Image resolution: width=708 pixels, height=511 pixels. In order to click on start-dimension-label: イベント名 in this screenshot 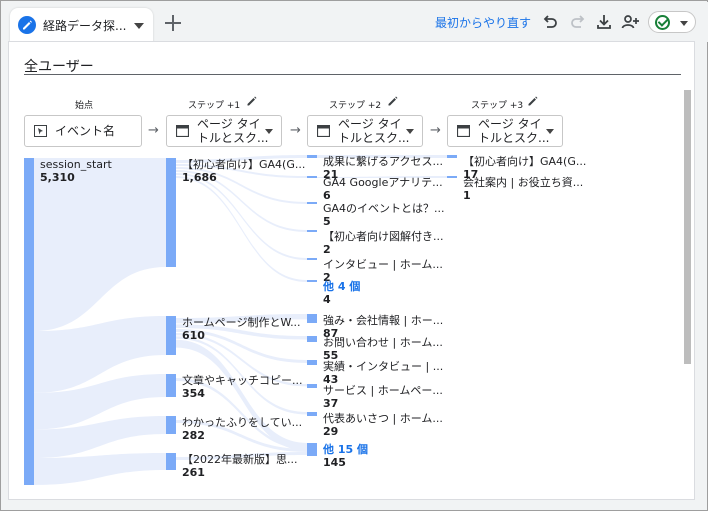, I will do `click(85, 131)`.